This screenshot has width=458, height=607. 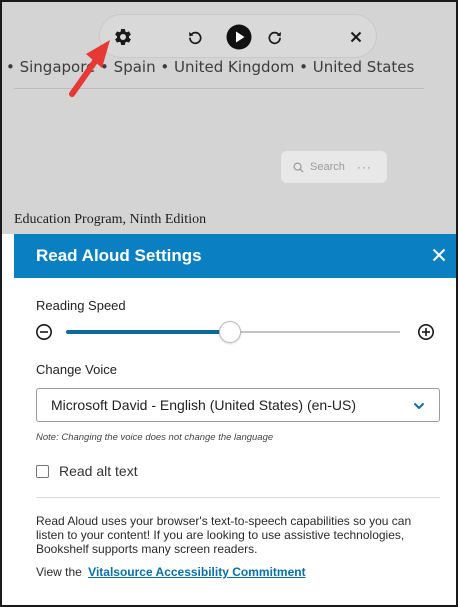 I want to click on play-icon, so click(x=239, y=37).